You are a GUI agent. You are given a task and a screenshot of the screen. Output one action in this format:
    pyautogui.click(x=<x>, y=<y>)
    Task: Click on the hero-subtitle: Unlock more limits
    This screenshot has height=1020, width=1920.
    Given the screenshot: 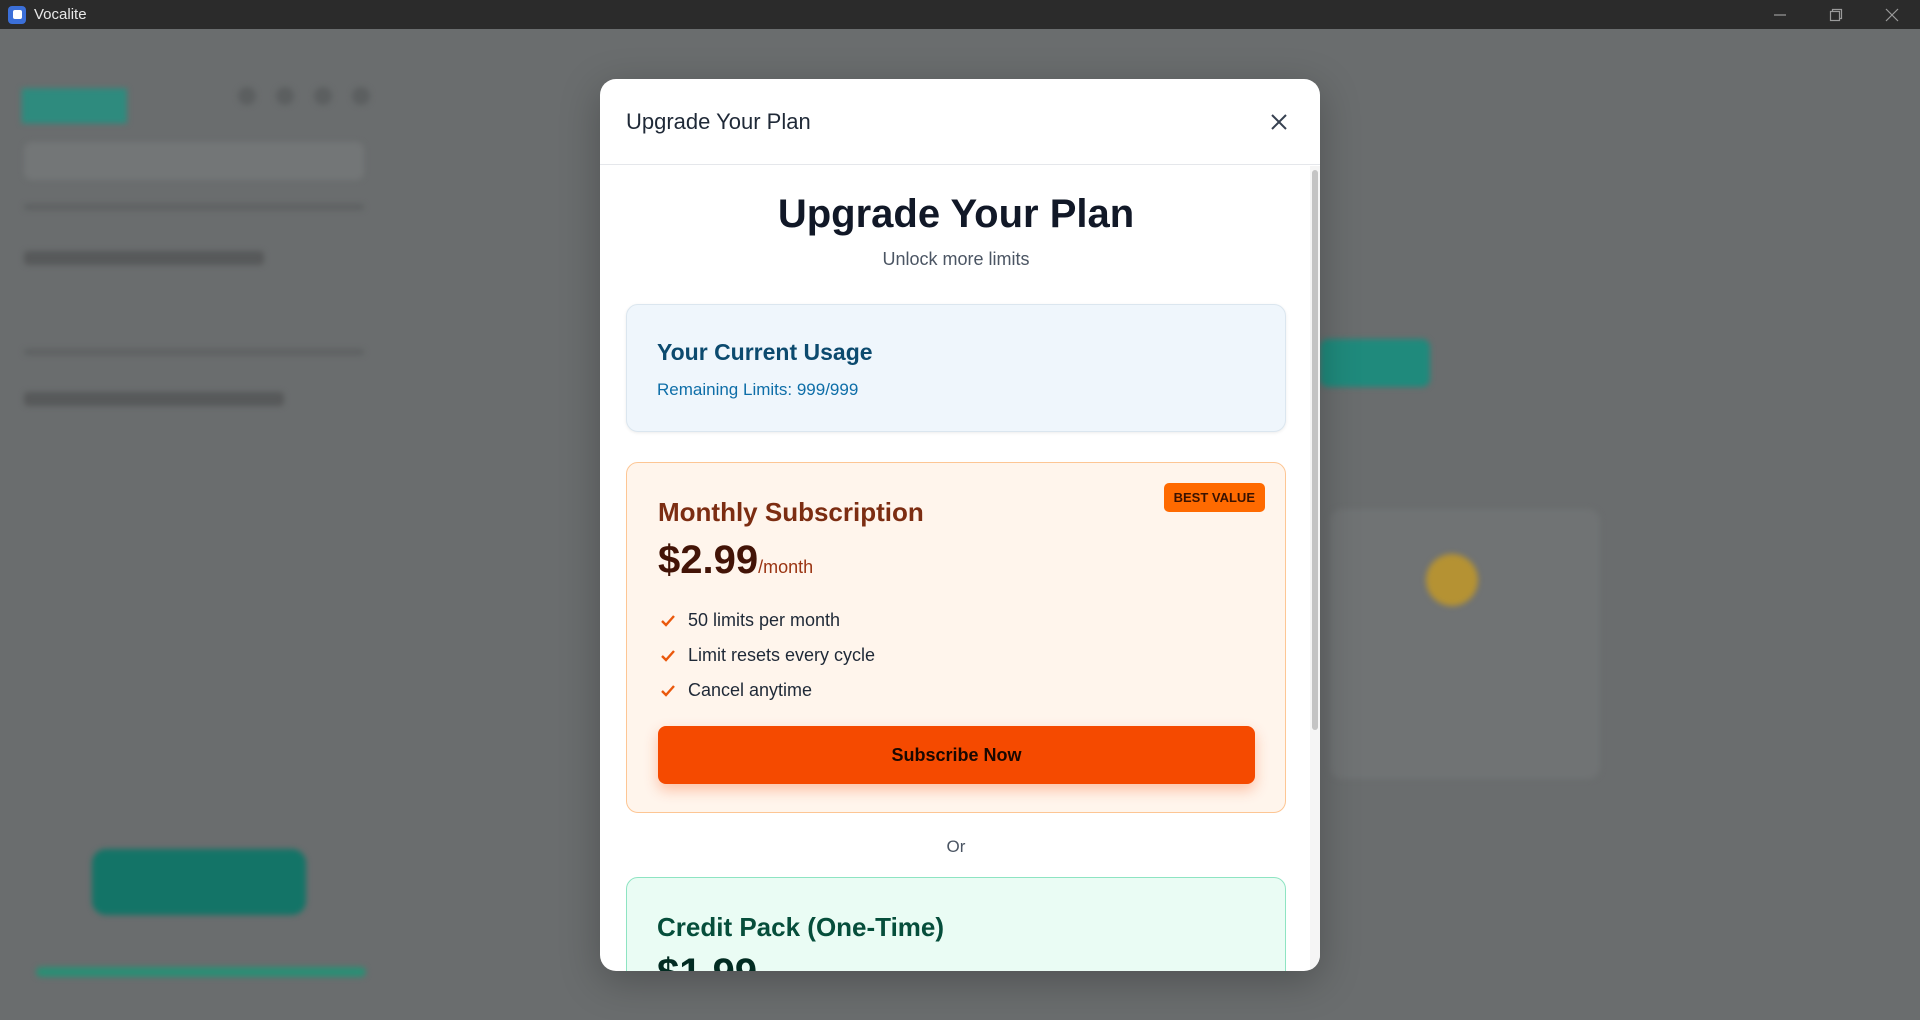 What is the action you would take?
    pyautogui.click(x=956, y=259)
    